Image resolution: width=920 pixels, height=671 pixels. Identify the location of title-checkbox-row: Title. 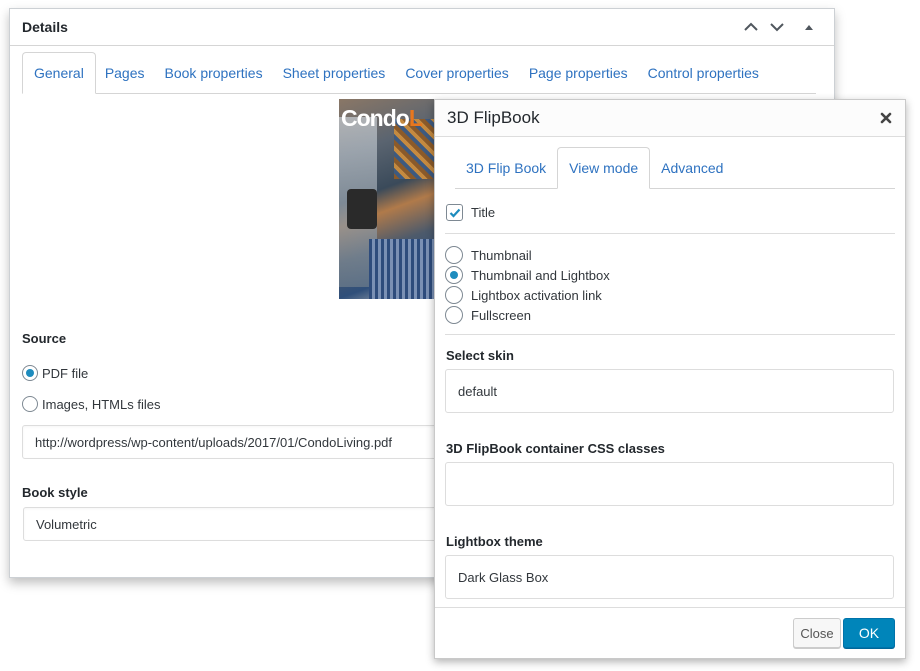
(470, 212).